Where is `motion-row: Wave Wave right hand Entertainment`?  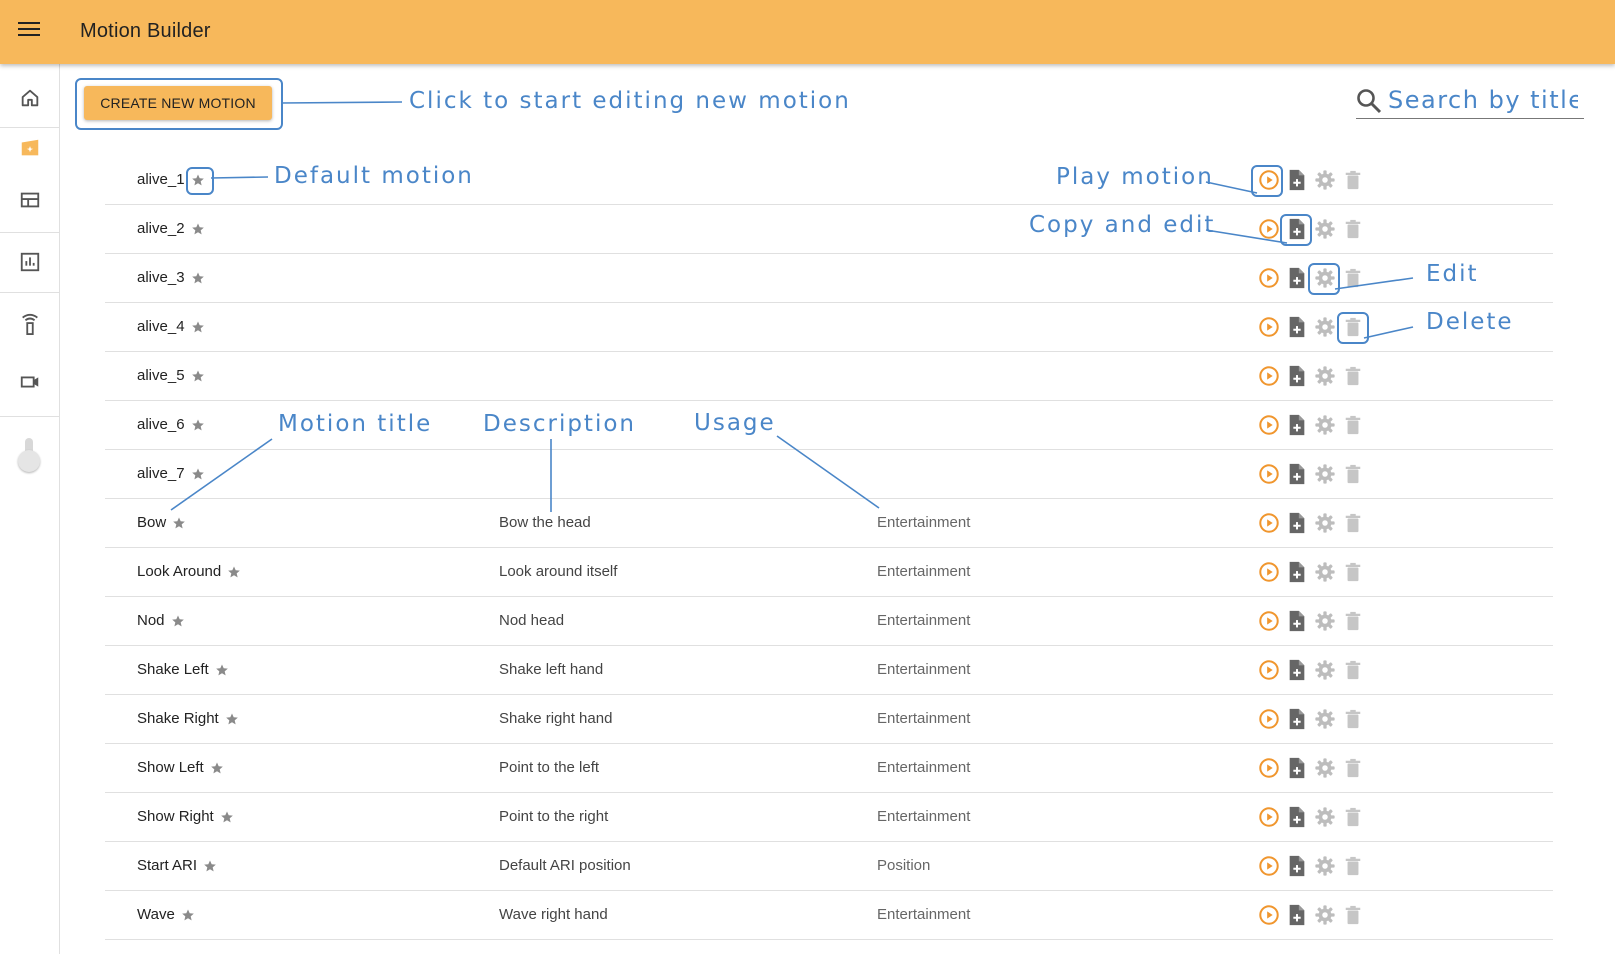
motion-row: Wave Wave right hand Entertainment is located at coordinates (829, 915).